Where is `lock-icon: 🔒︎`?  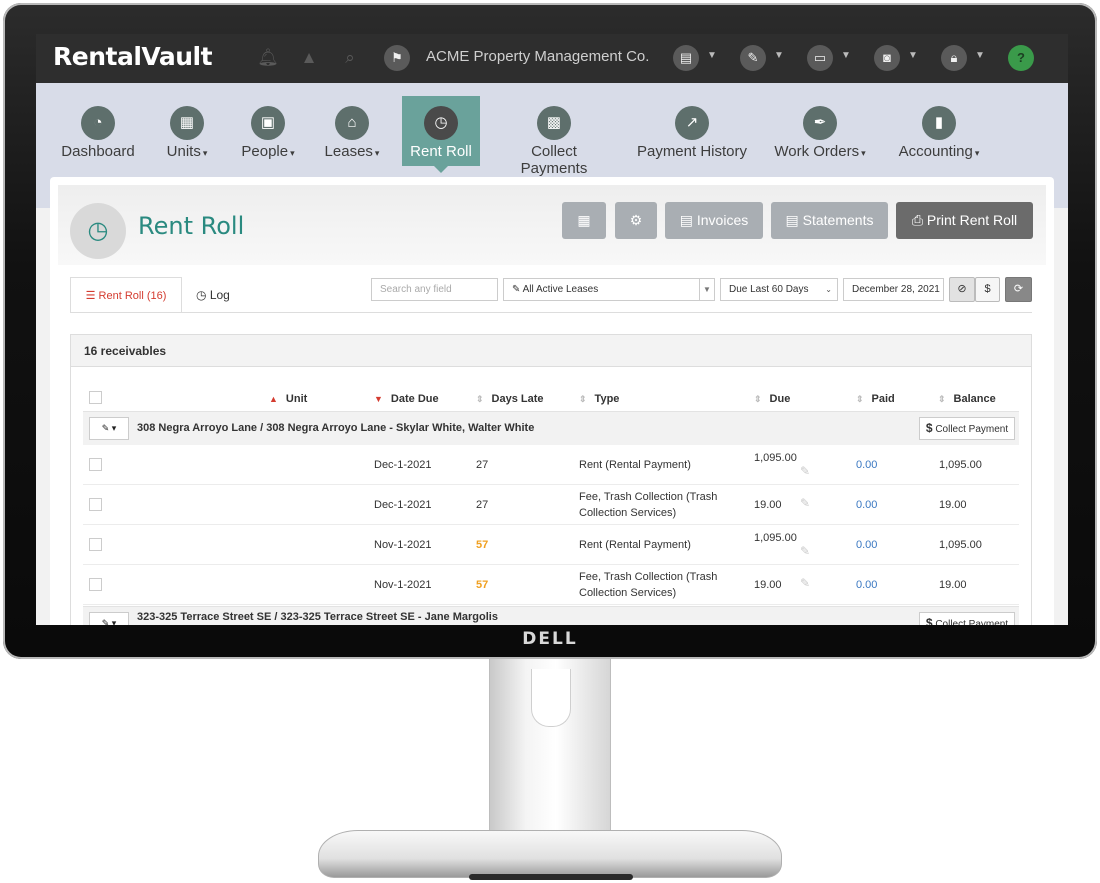 lock-icon: 🔒︎ is located at coordinates (954, 58).